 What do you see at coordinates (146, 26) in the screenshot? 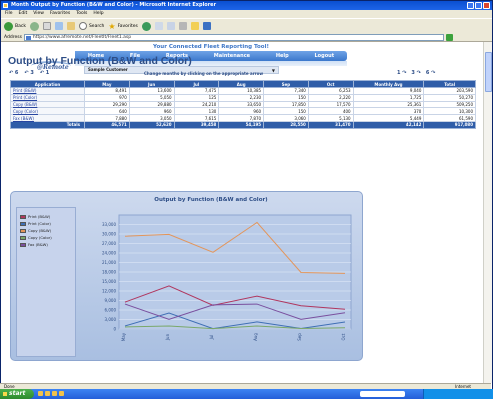
I see `media-icon` at bounding box center [146, 26].